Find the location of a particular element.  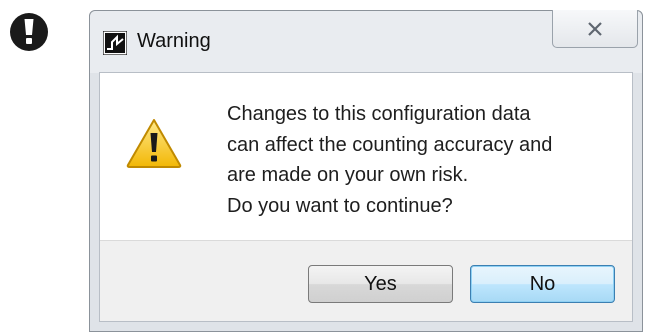

alert-badge is located at coordinates (29, 32).